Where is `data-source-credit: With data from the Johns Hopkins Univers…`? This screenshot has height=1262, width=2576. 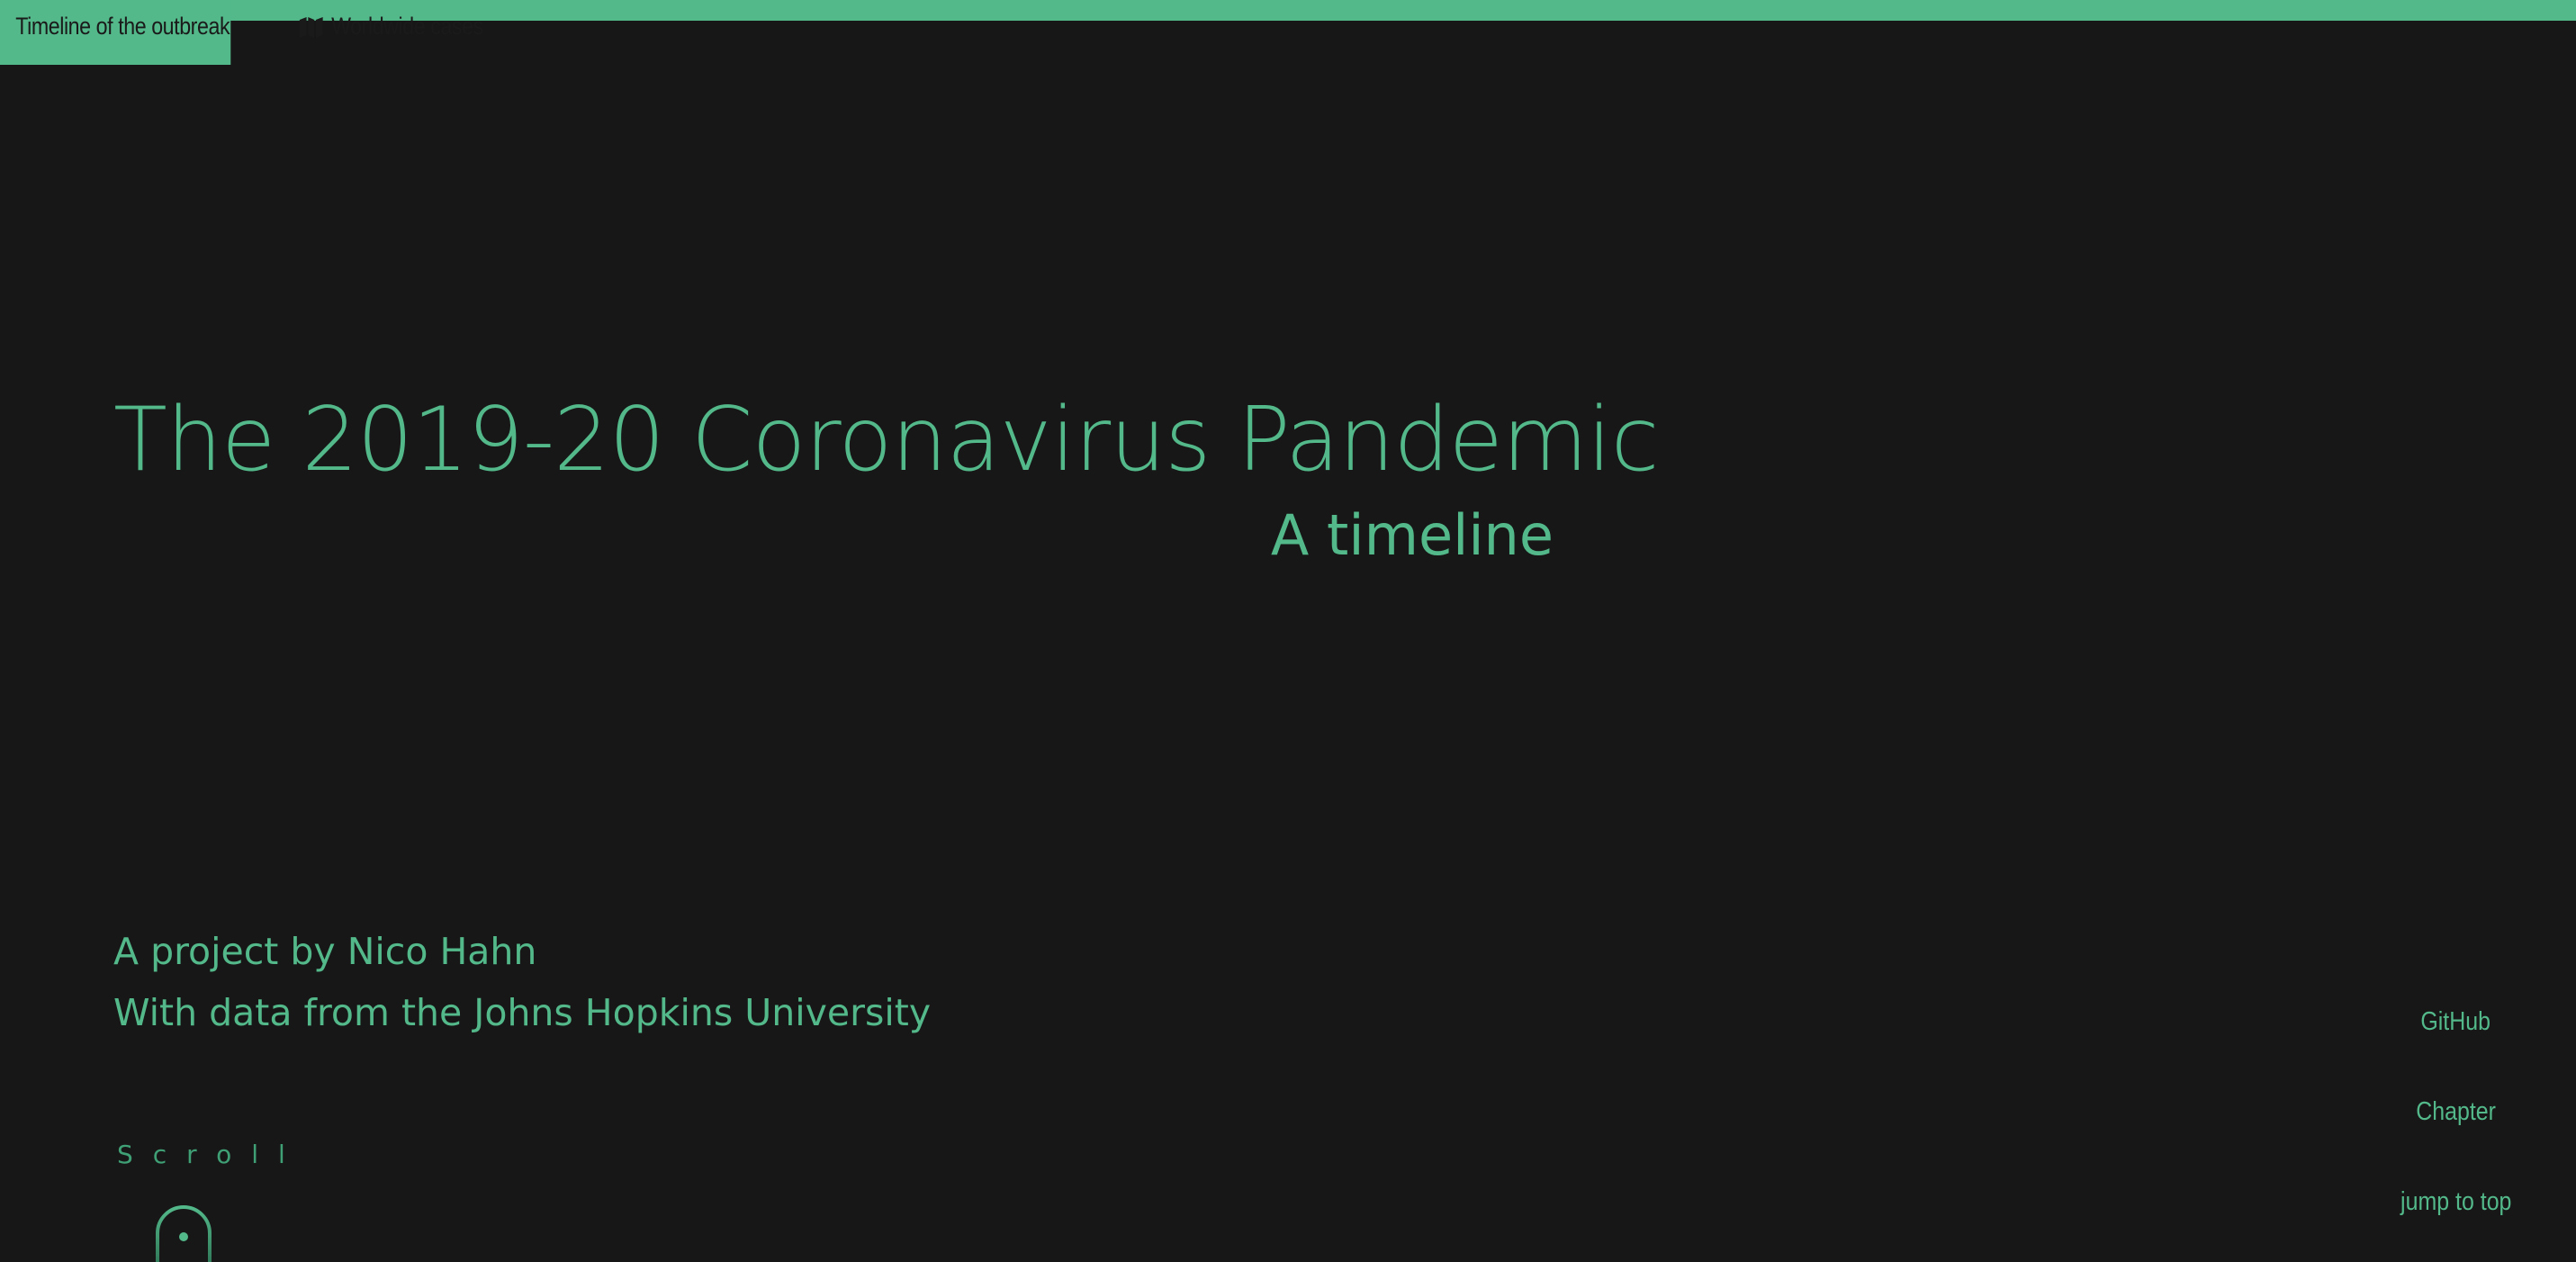 data-source-credit: With data from the Johns Hopkins Univers… is located at coordinates (522, 1012).